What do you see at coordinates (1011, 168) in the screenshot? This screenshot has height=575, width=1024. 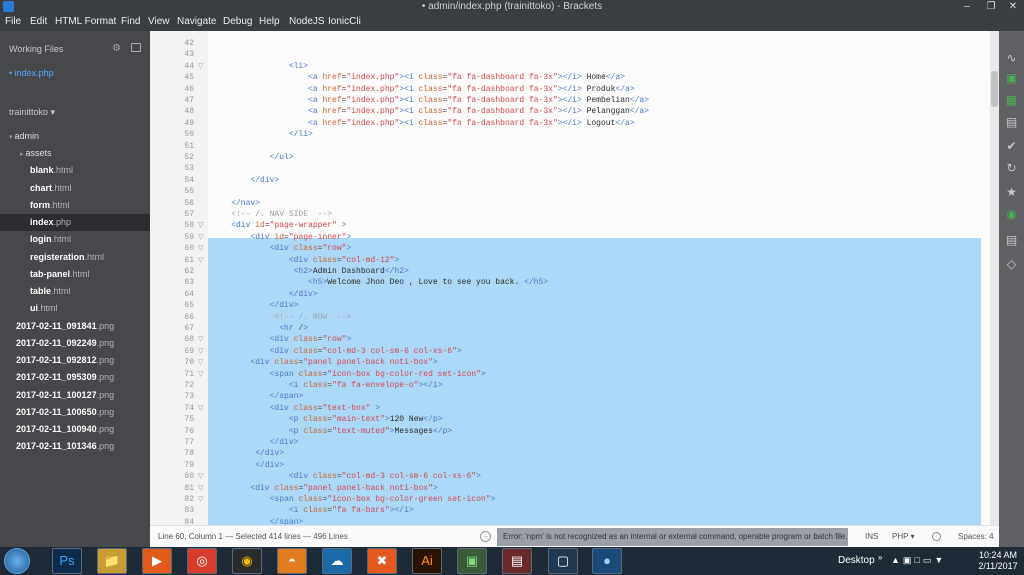 I see `sync-icon: ↻` at bounding box center [1011, 168].